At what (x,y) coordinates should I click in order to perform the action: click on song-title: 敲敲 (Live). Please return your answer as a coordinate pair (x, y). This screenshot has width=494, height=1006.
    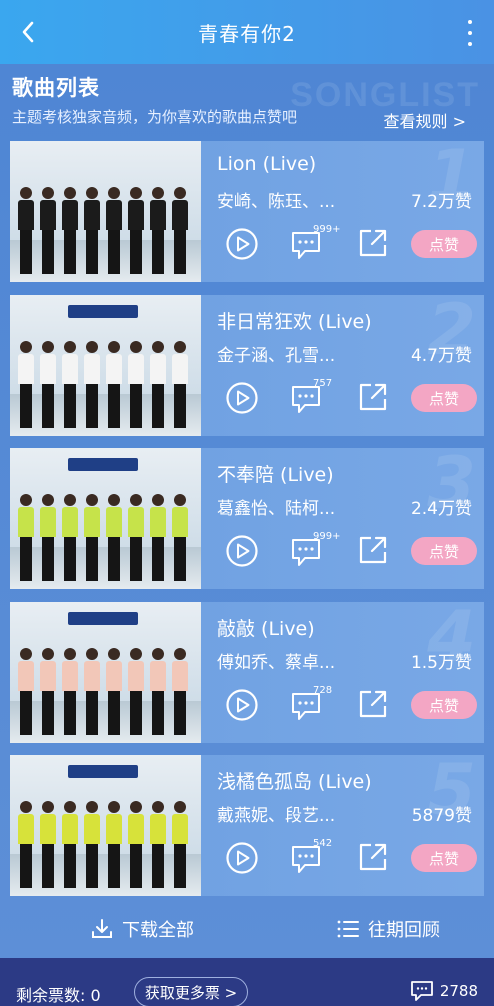
    Looking at the image, I should click on (266, 629).